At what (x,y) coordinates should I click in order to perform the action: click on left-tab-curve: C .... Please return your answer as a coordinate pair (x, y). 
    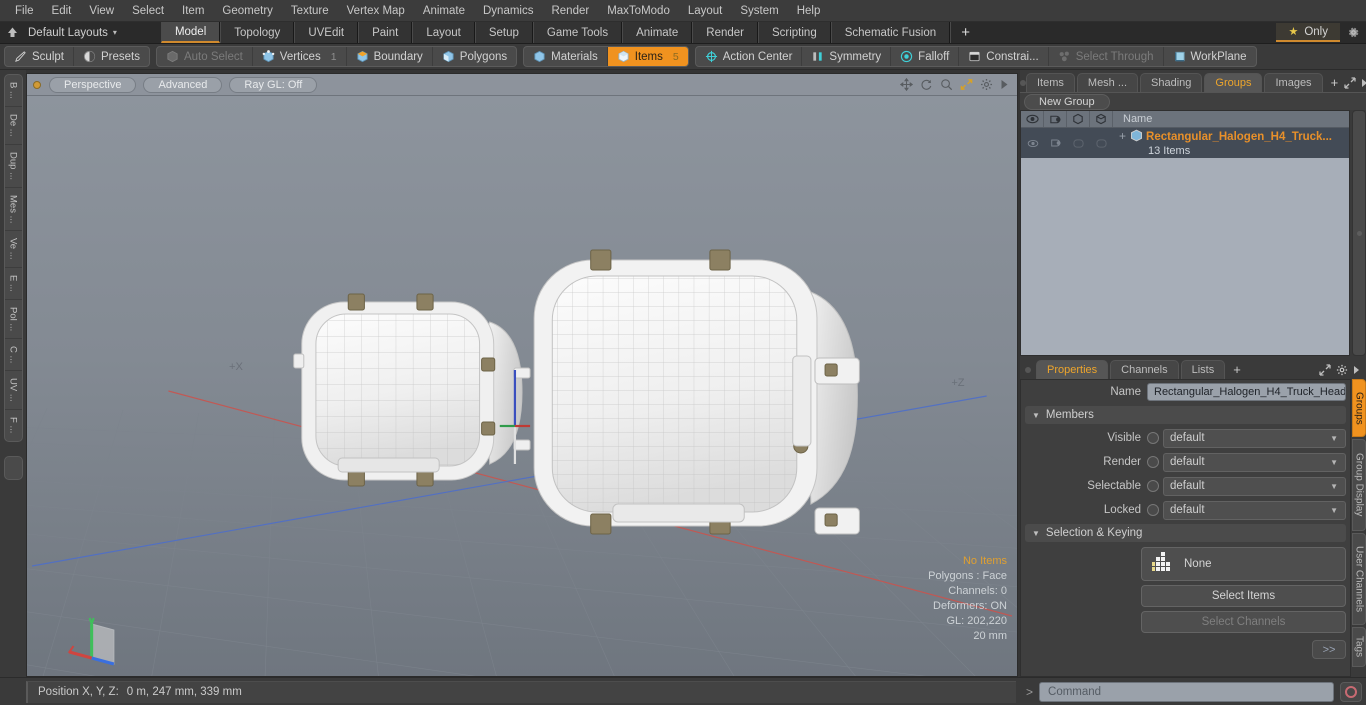
    Looking at the image, I should click on (13, 355).